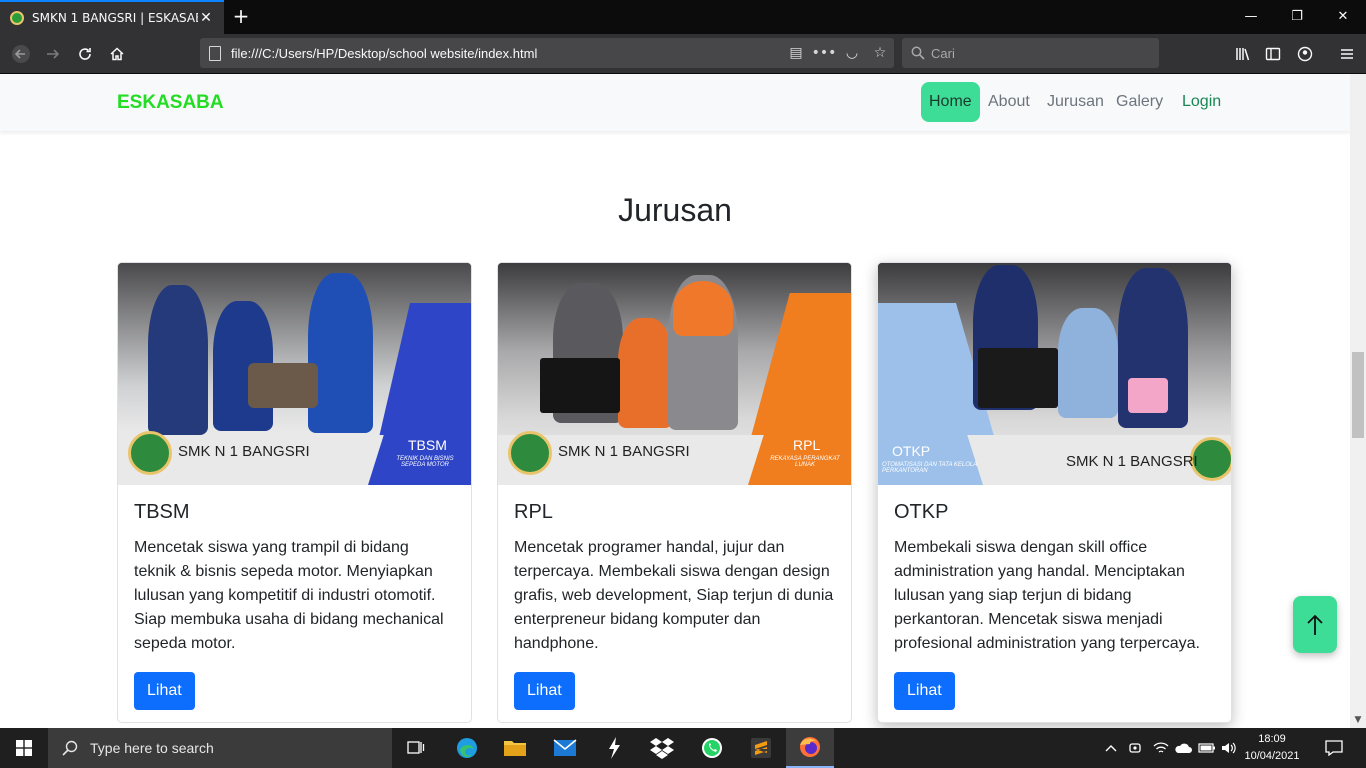  I want to click on mail-icon, so click(565, 748).